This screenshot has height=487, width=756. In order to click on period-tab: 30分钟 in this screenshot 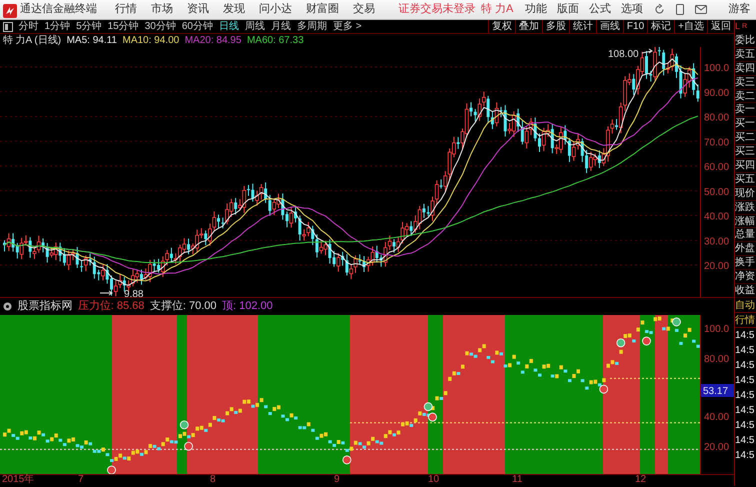, I will do `click(160, 26)`.